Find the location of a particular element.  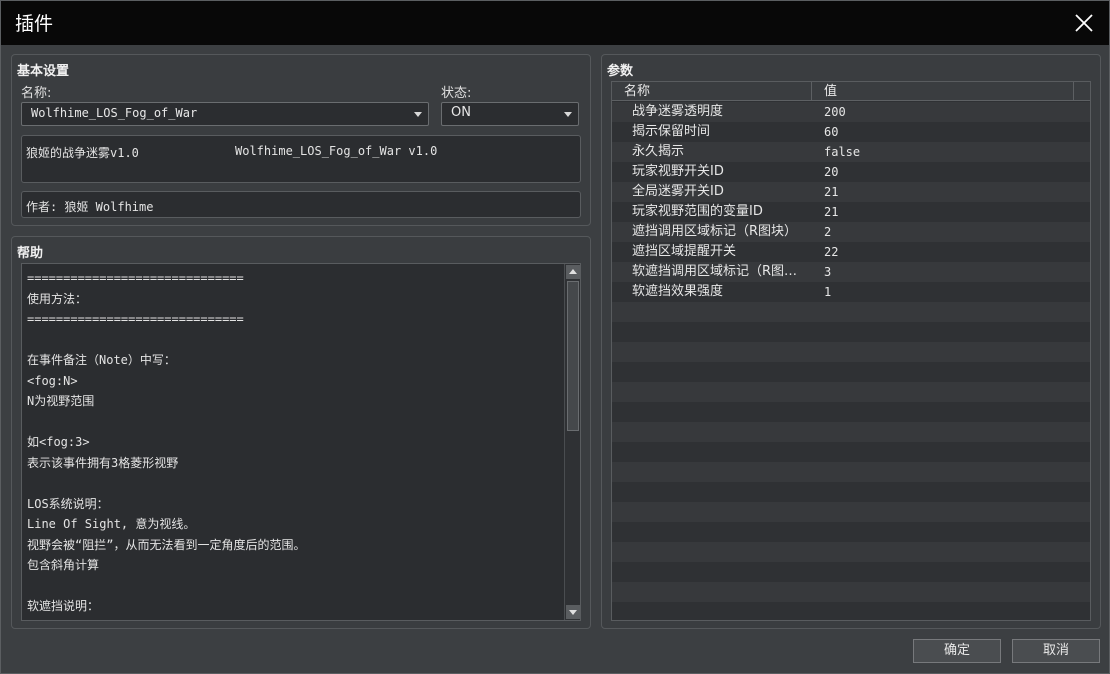

scroll-thumb is located at coordinates (573, 356).